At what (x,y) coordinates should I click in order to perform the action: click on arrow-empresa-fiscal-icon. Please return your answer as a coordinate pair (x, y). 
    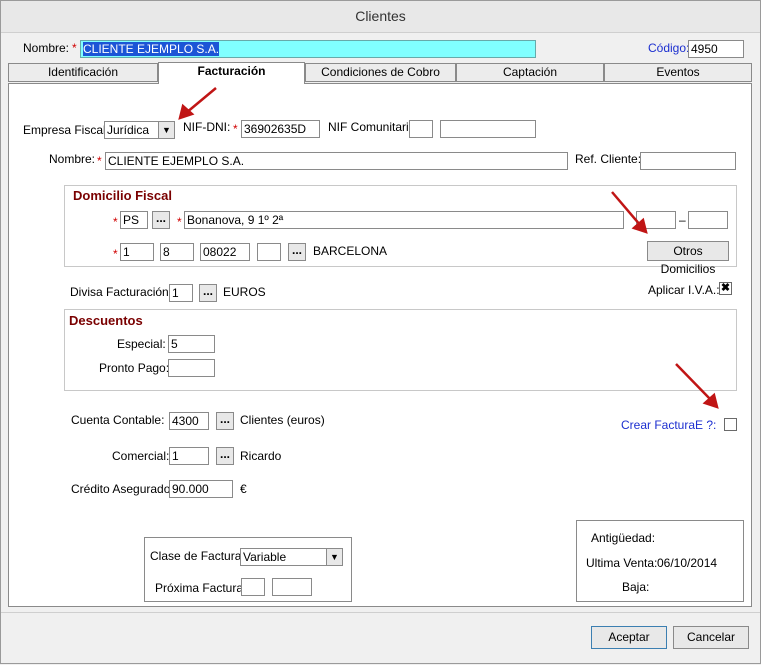
    Looking at the image, I should click on (201, 100).